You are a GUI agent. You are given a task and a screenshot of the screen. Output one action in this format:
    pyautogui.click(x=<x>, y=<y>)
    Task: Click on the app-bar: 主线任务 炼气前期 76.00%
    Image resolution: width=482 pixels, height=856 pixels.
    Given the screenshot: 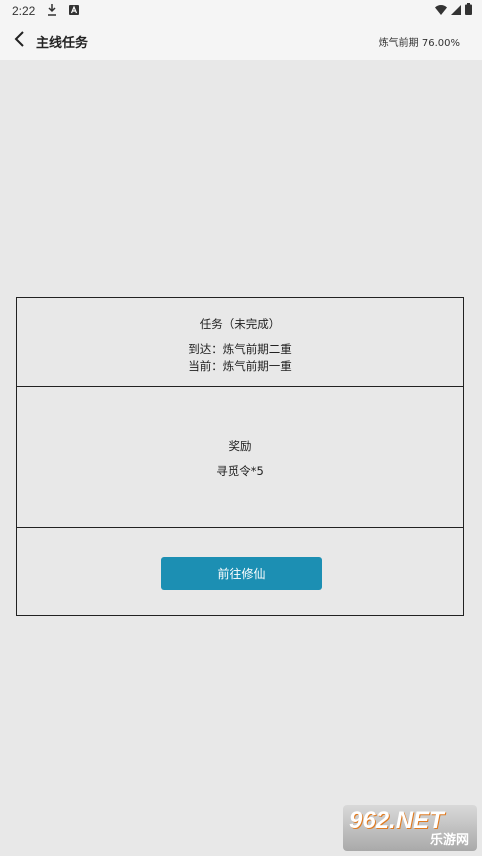 What is the action you would take?
    pyautogui.click(x=241, y=41)
    